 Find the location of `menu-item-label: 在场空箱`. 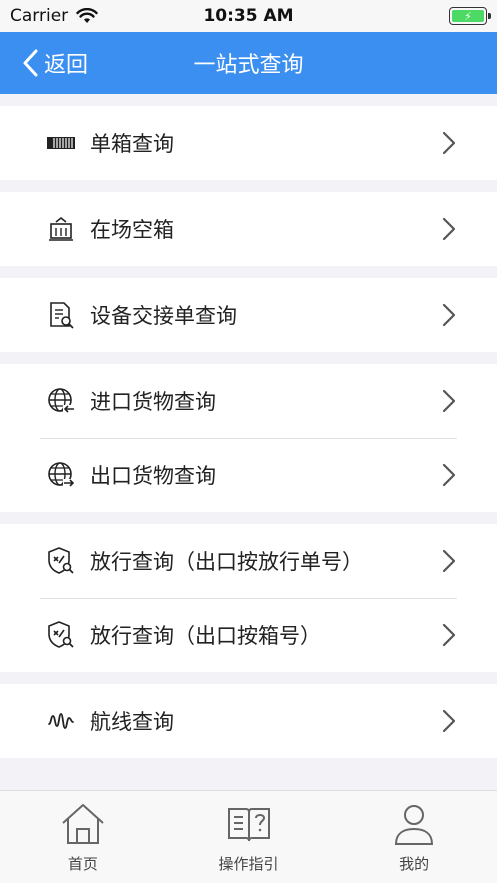

menu-item-label: 在场空箱 is located at coordinates (132, 230).